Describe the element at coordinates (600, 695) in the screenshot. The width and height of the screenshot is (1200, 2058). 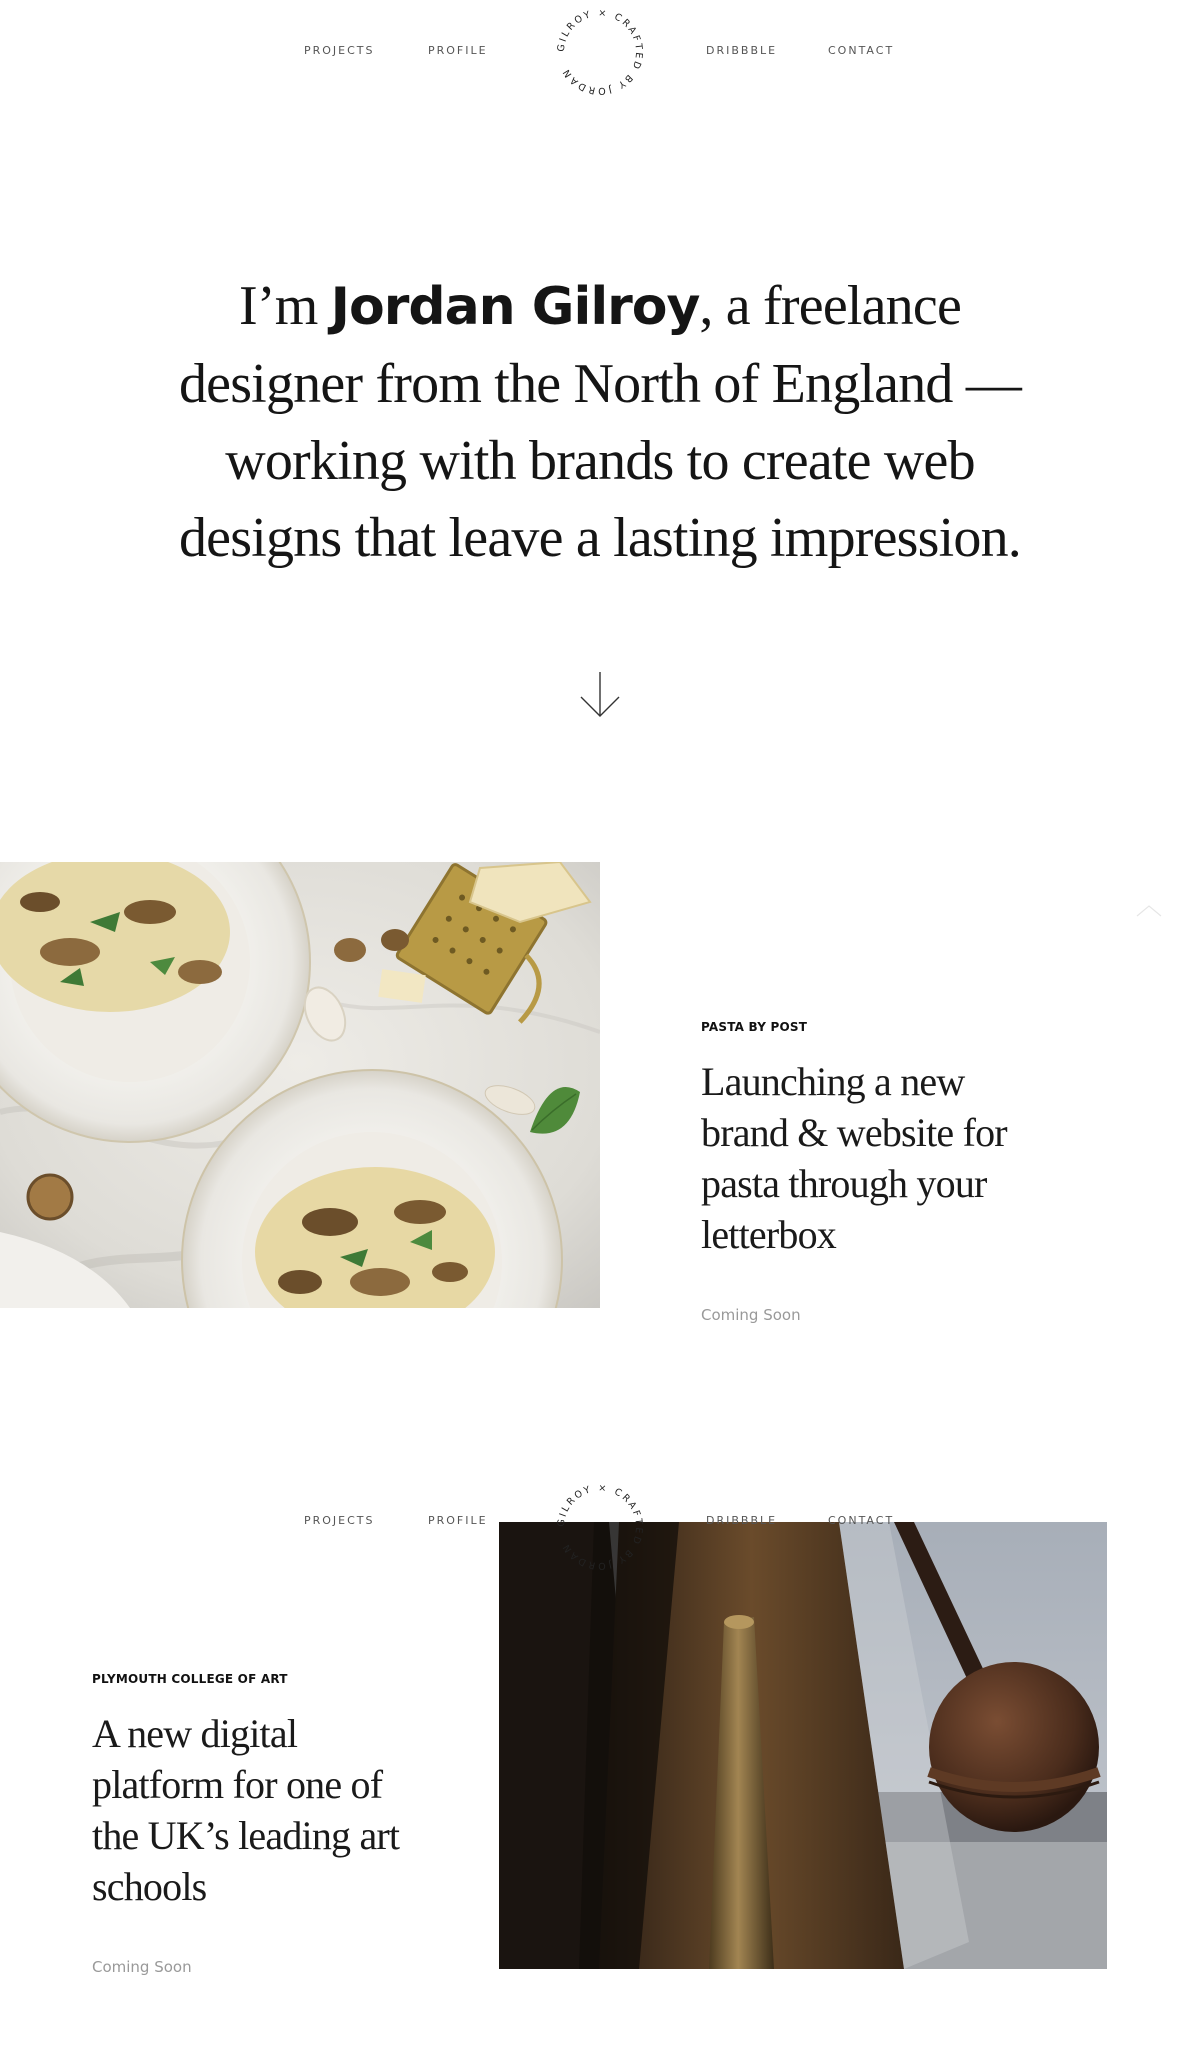
I see `scroll-down-arrow-icon` at that location.